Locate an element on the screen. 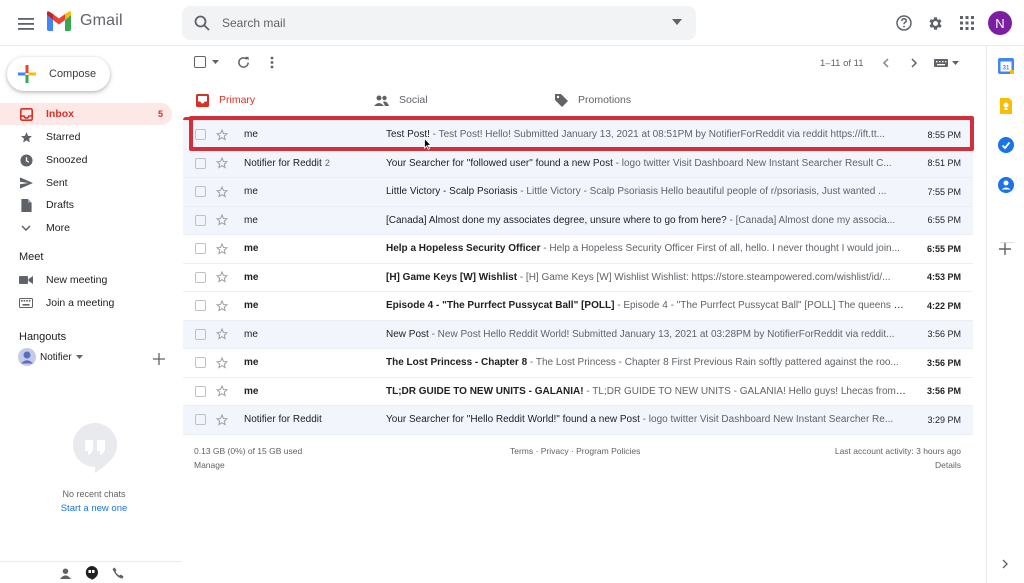 This screenshot has width=1024, height=583. keep-icon is located at coordinates (1006, 106).